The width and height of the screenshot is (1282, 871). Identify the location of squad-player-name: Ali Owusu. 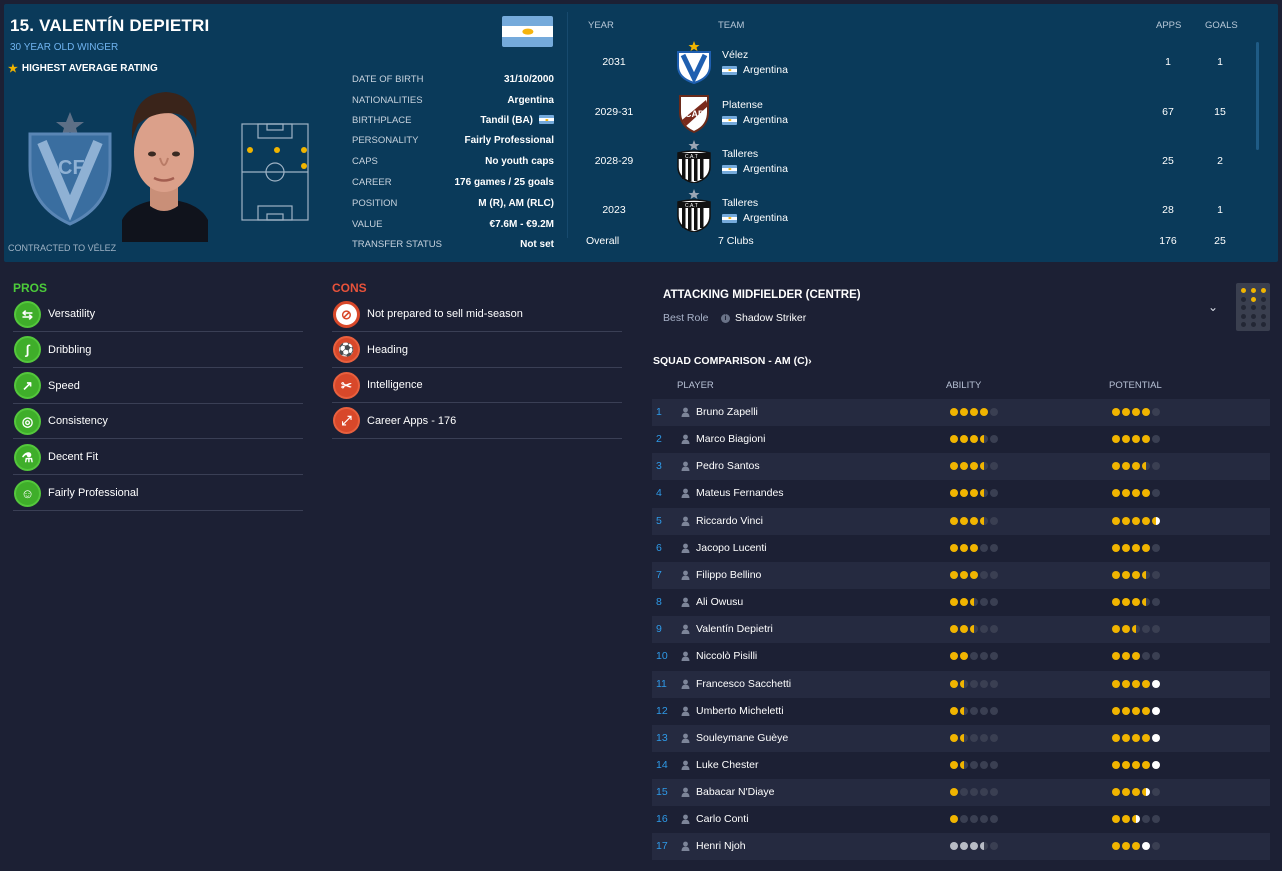
(719, 602).